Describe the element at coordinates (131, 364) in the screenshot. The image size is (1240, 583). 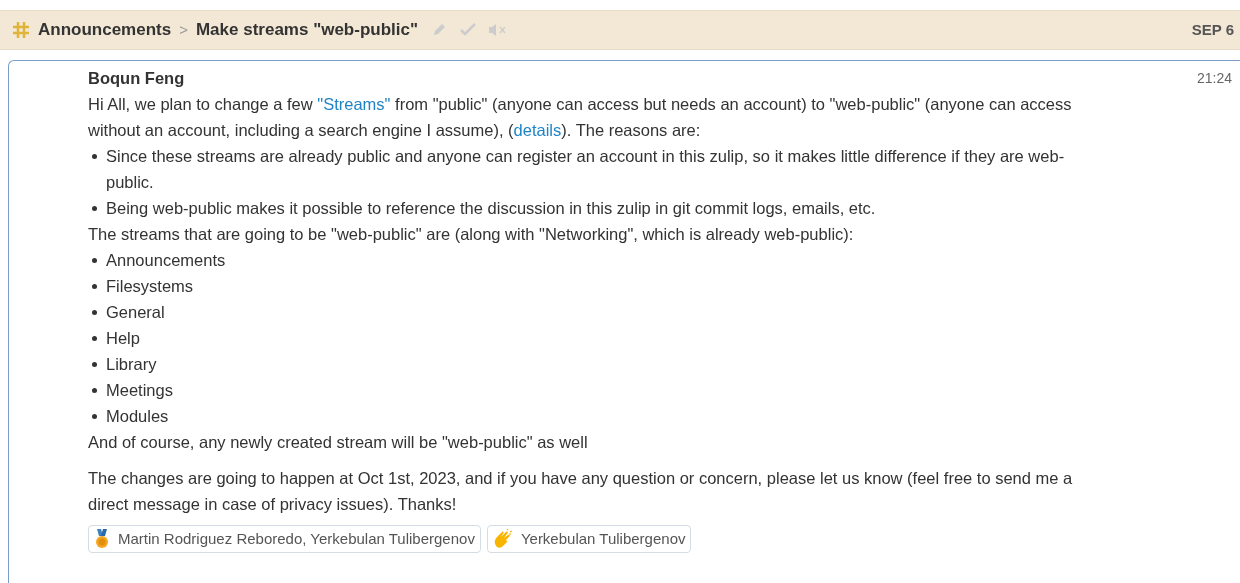
I see `list-item: Library` at that location.